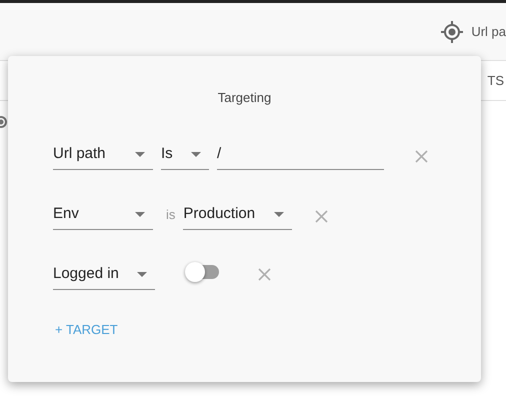  I want to click on toggle-switch, so click(202, 272).